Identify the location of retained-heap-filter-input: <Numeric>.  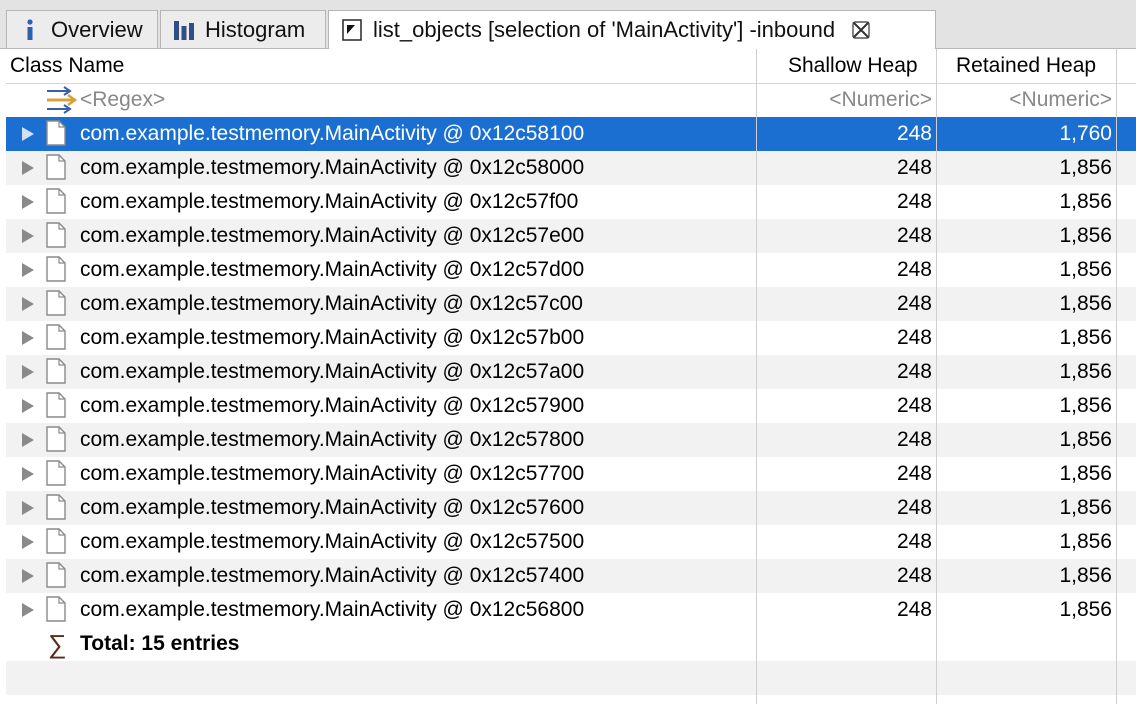
(1025, 100).